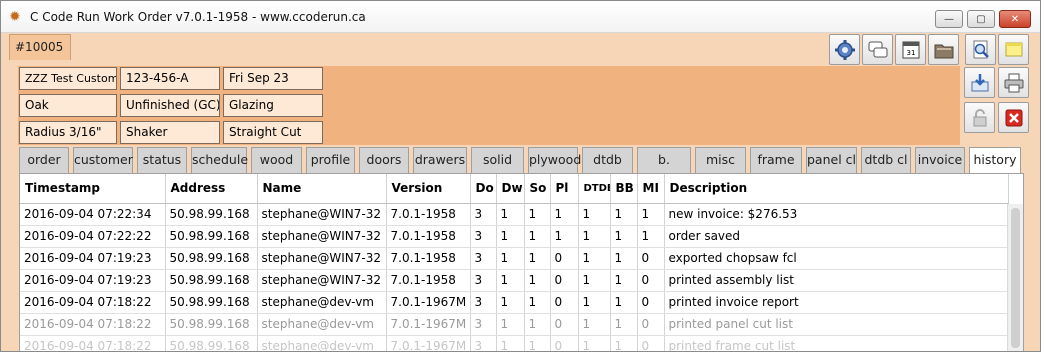  What do you see at coordinates (877, 49) in the screenshot?
I see `notes-button` at bounding box center [877, 49].